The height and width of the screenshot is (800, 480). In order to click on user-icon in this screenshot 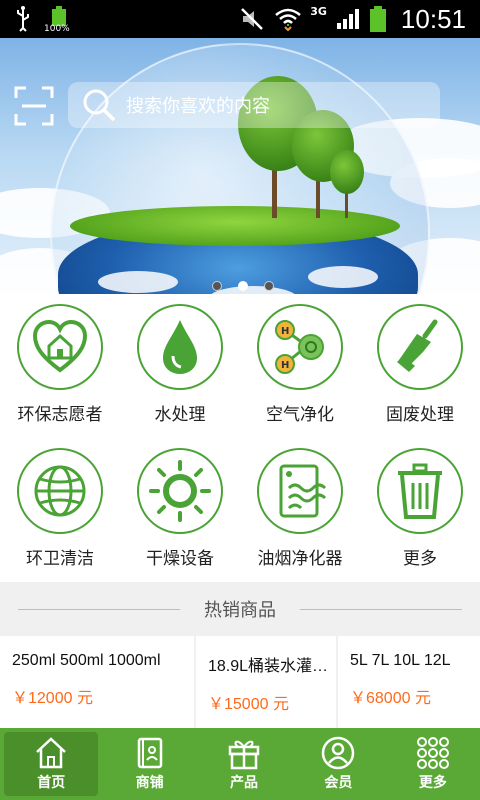, I will do `click(338, 753)`.